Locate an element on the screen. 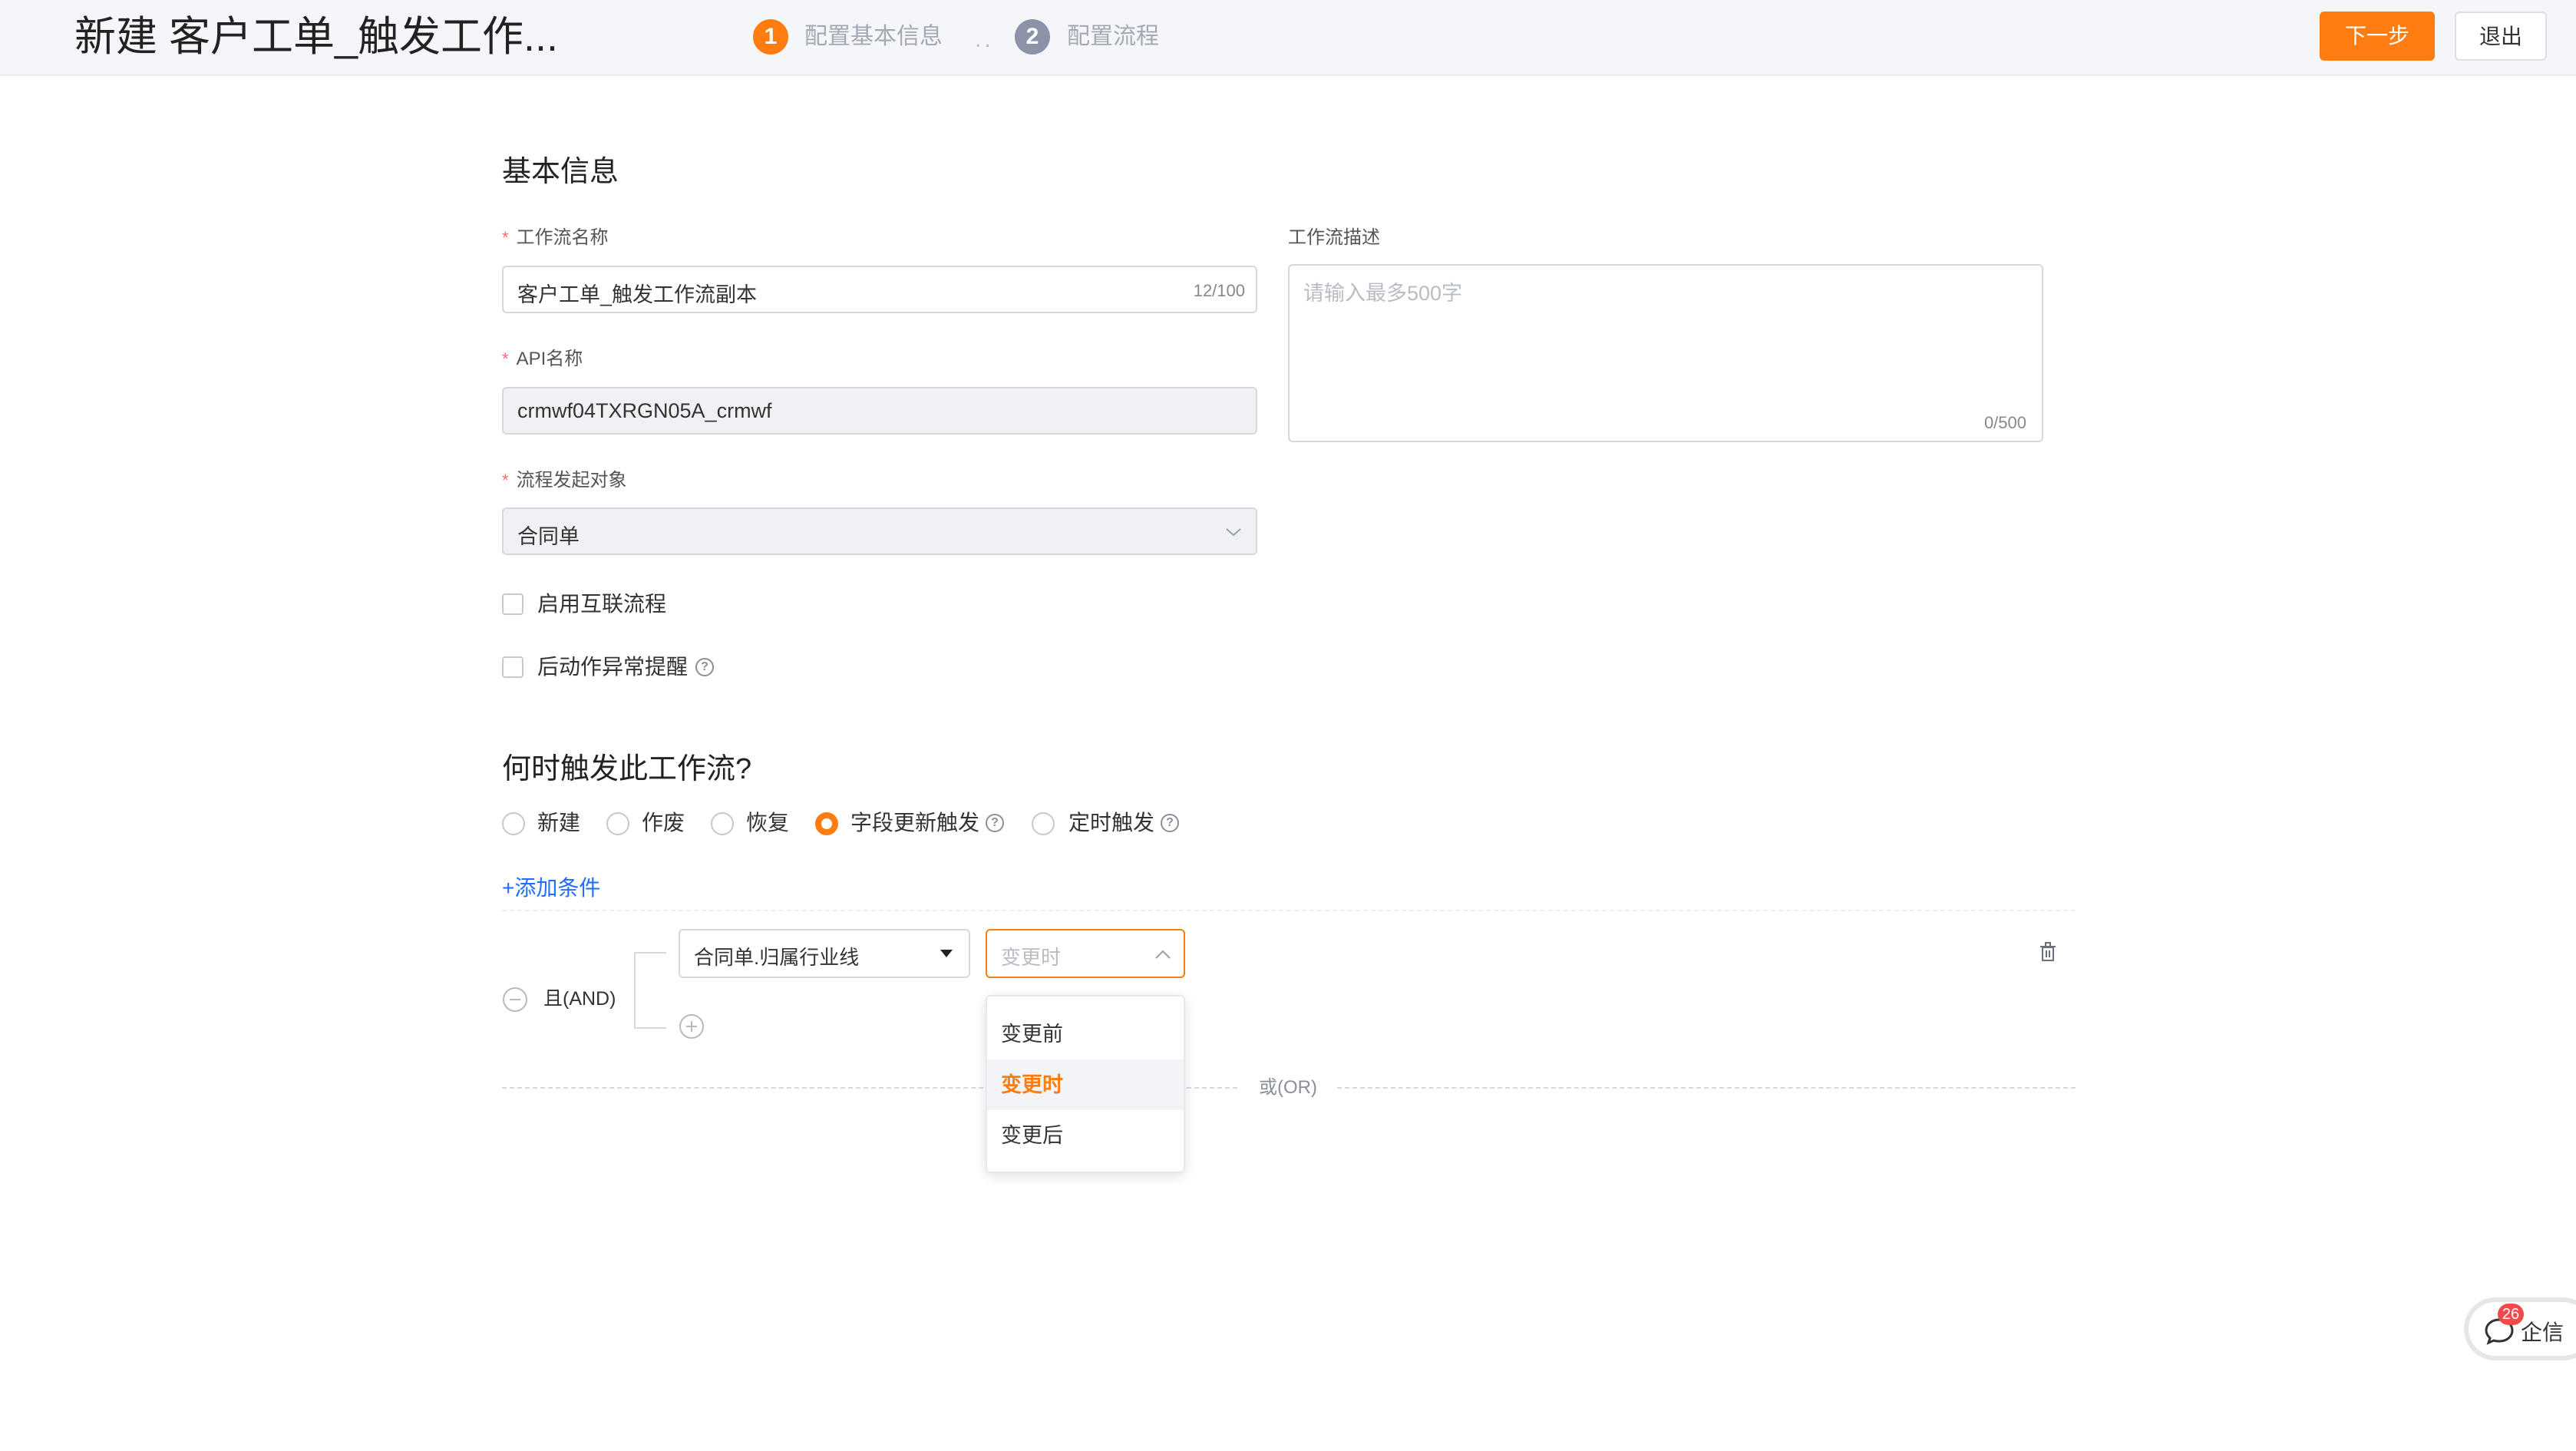  and-bracket is located at coordinates (650, 990).